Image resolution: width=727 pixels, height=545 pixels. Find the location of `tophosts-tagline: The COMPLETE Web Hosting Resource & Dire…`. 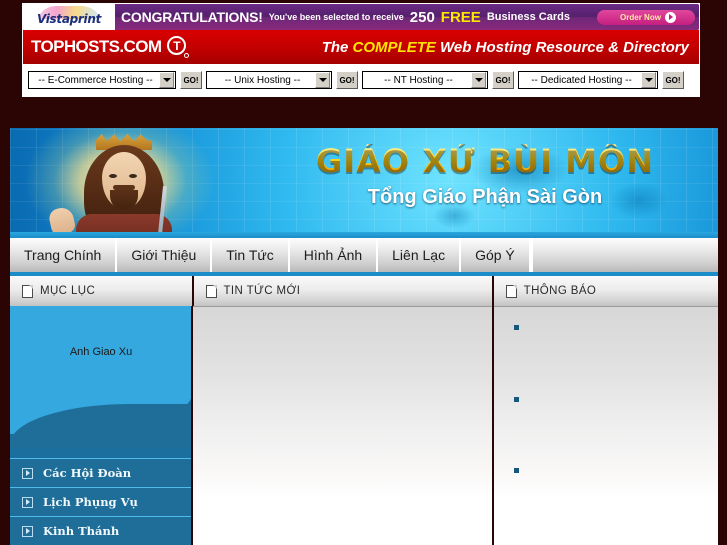

tophosts-tagline: The COMPLETE Web Hosting Resource & Dire… is located at coordinates (505, 47).